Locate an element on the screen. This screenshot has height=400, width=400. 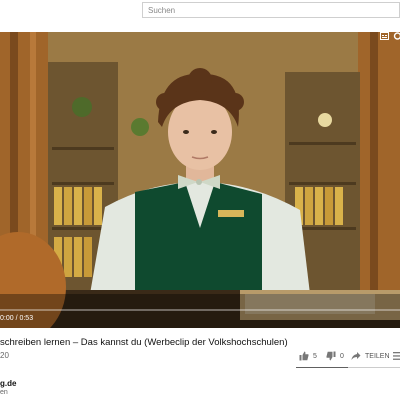
thumbs-up-icon is located at coordinates (304, 356).